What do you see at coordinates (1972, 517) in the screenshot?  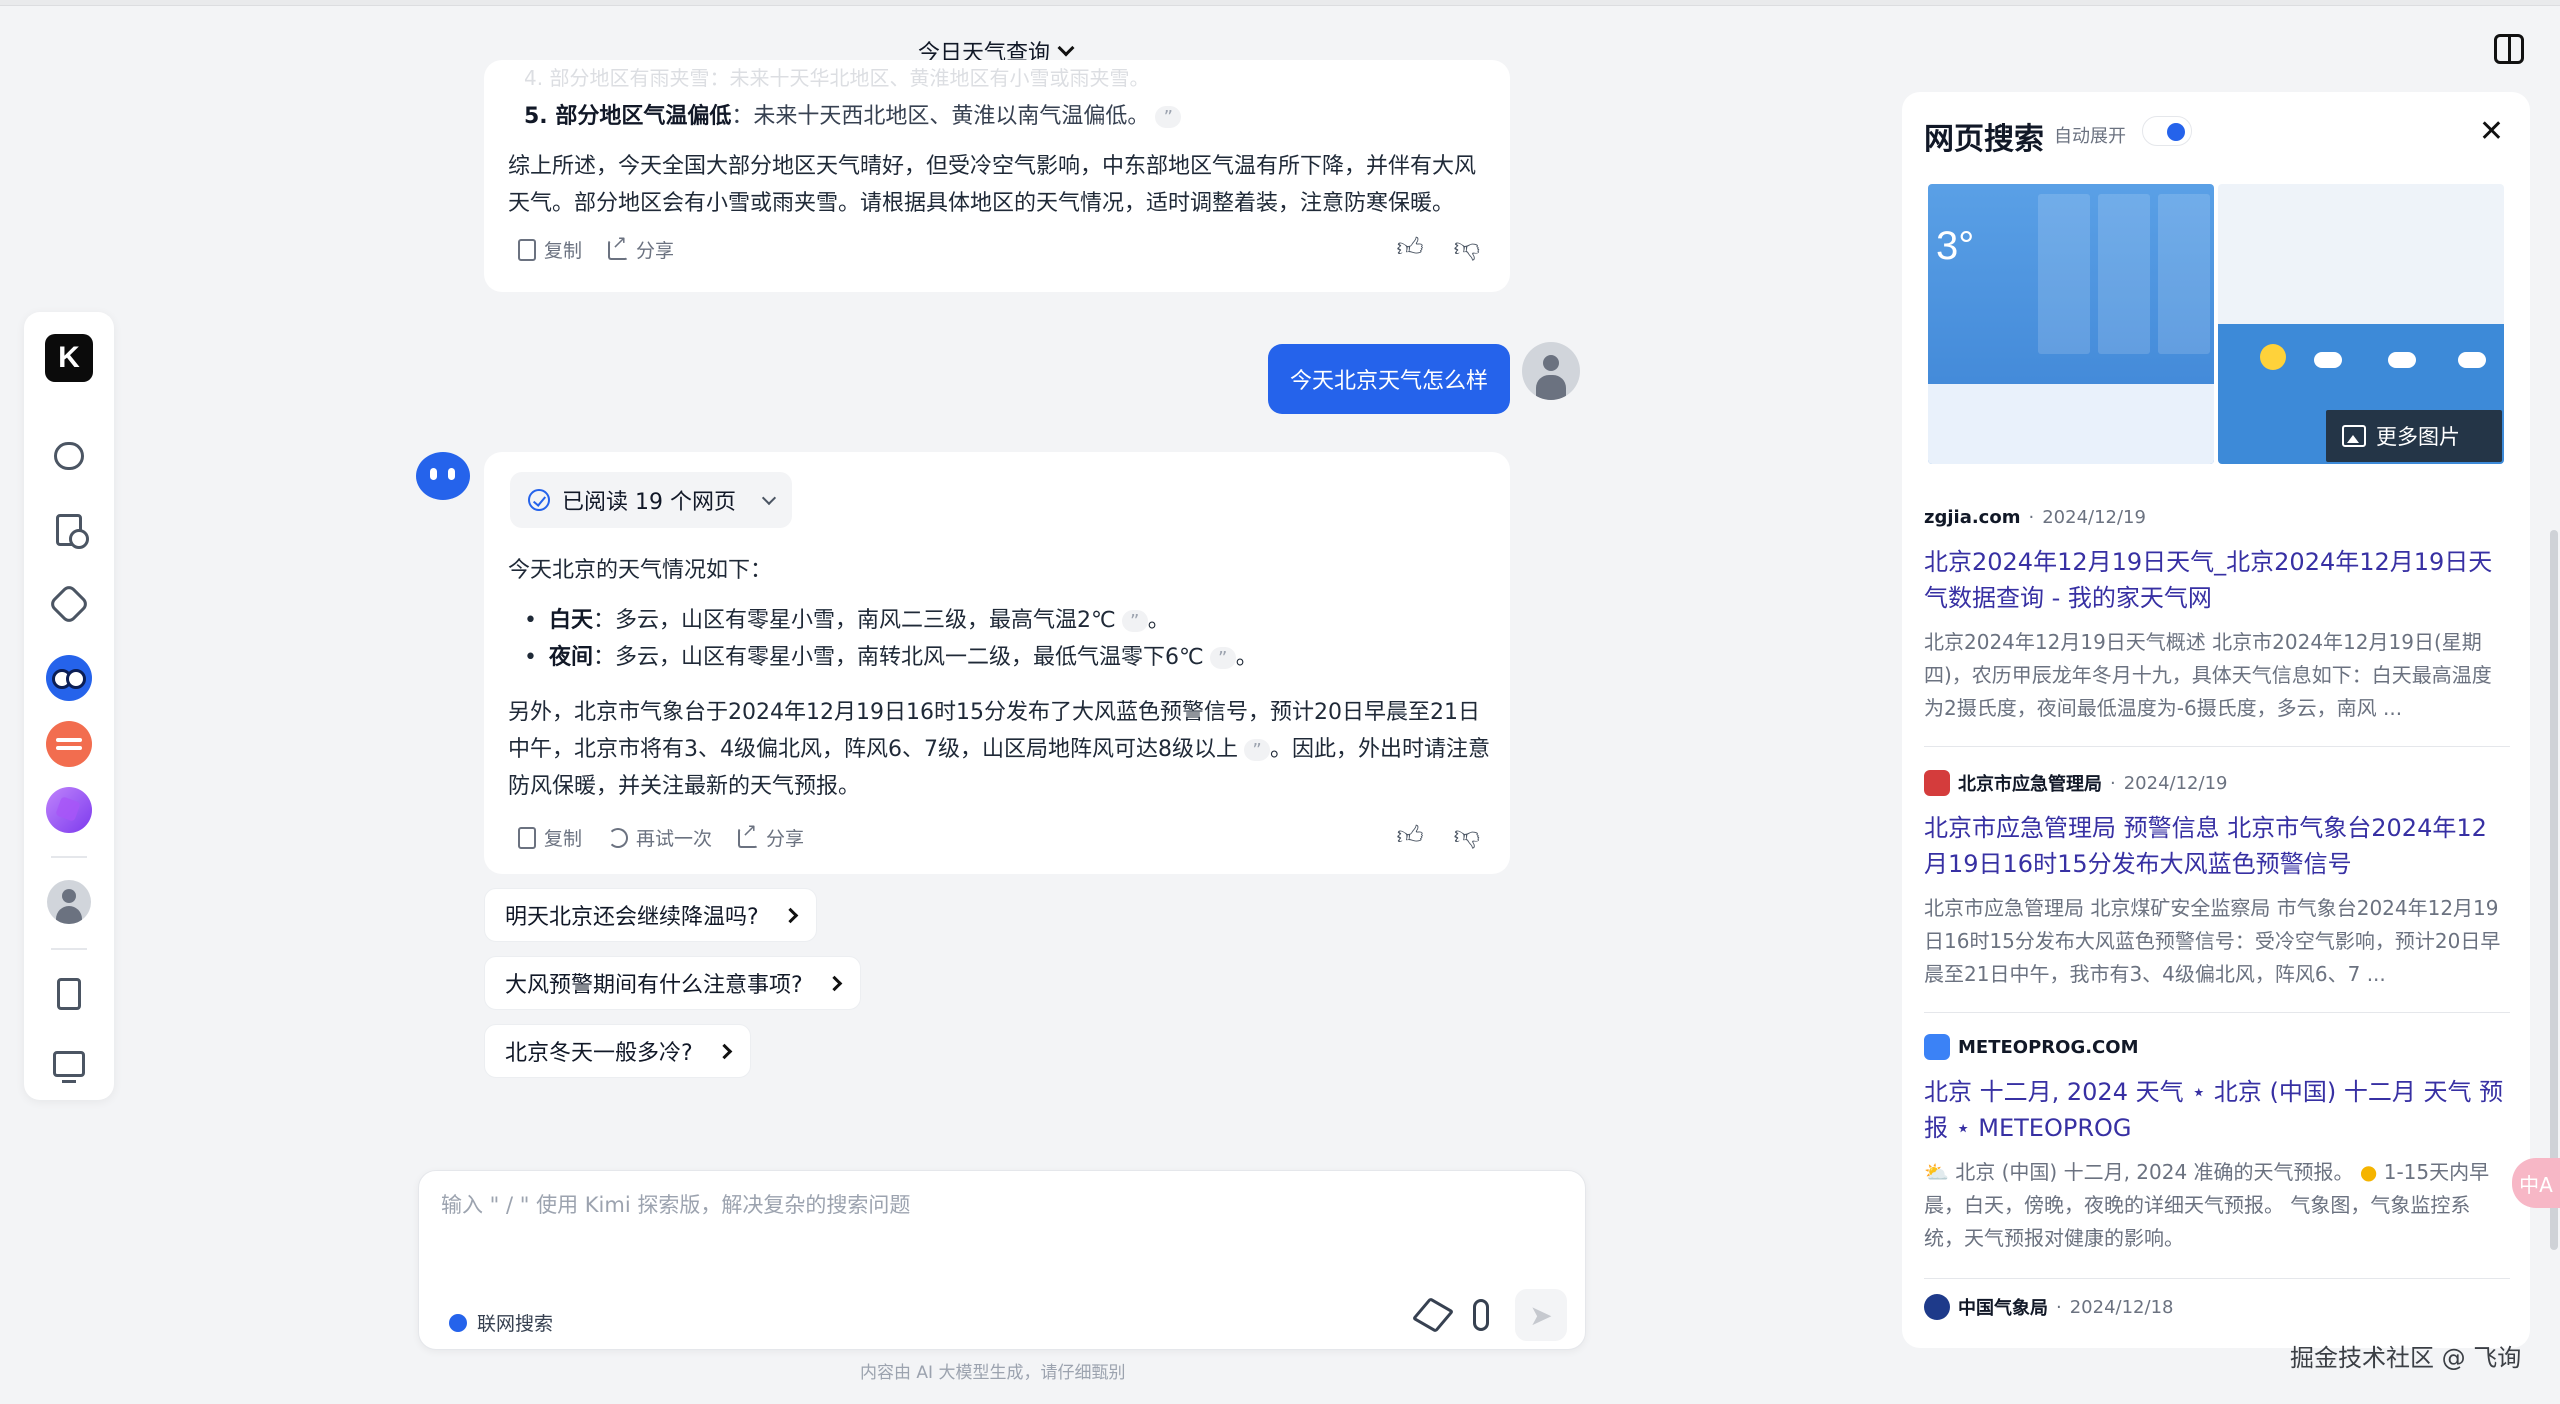 I see `source-name: zgjia.com` at bounding box center [1972, 517].